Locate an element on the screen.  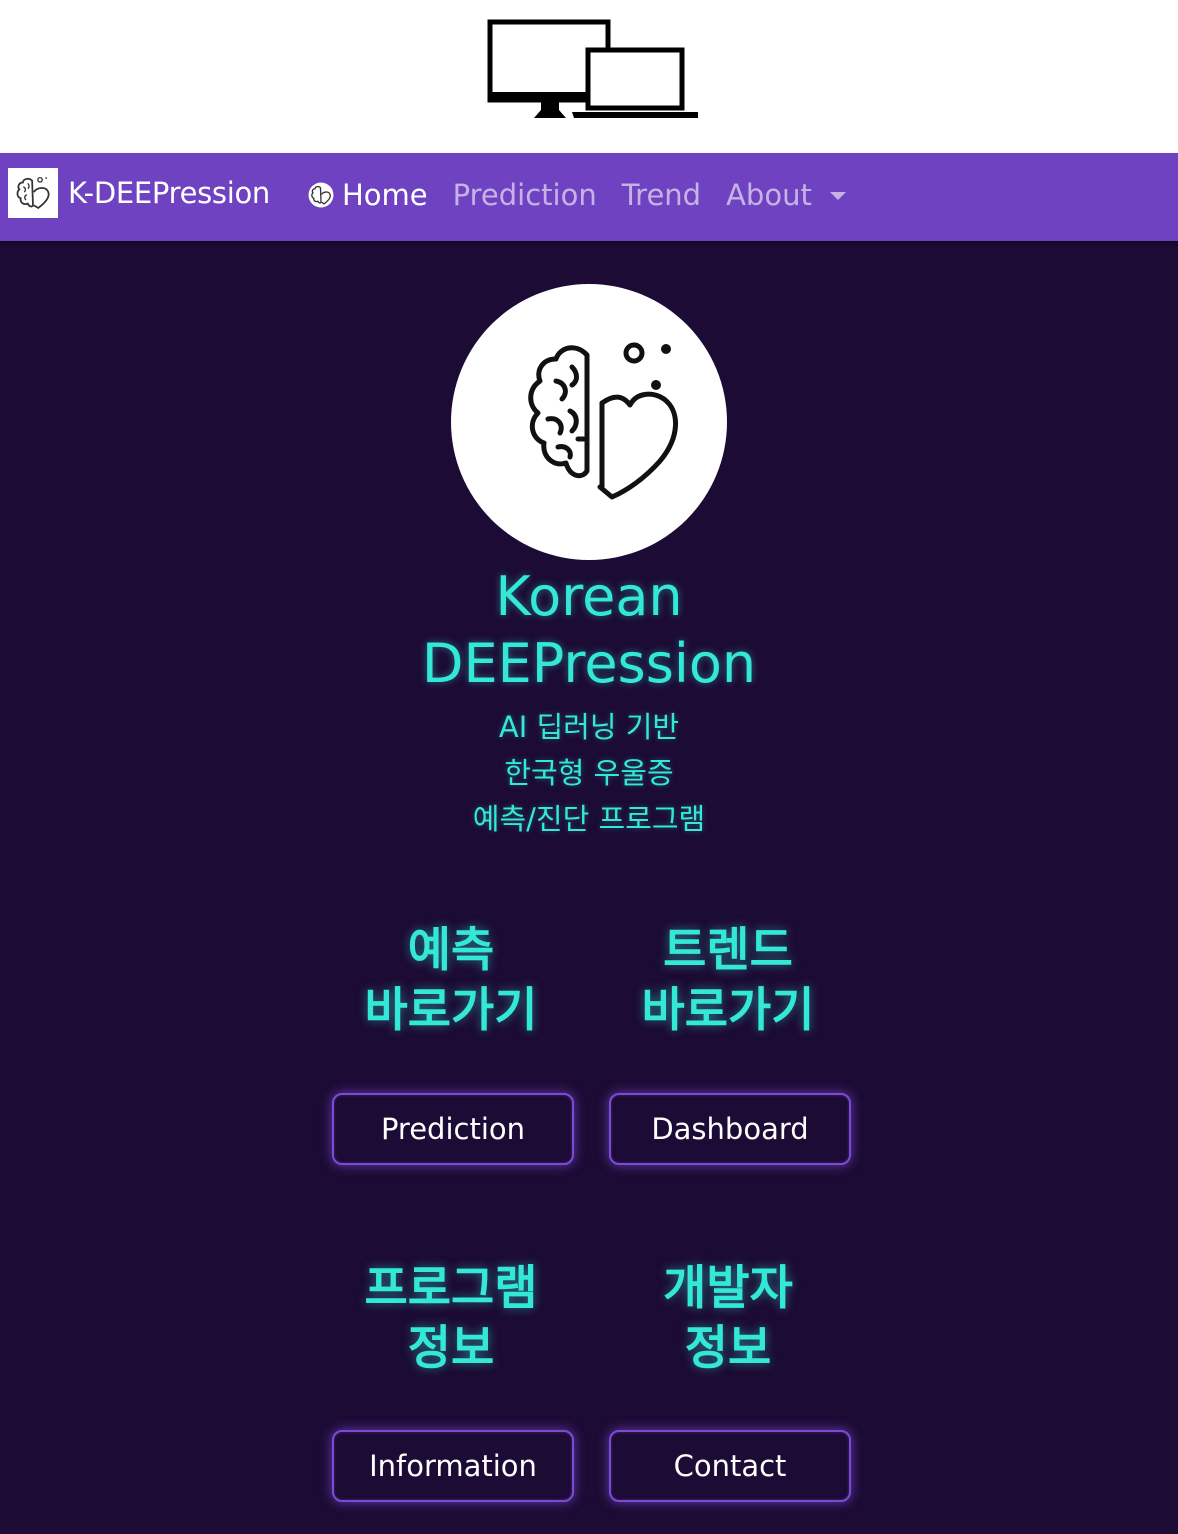
card-heading-line: 트렌드 is located at coordinates (728, 950).